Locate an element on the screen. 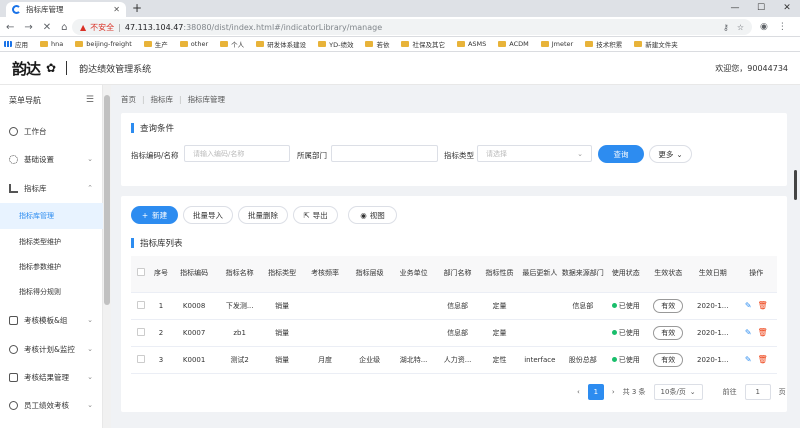  url-host: 47.113.104.47 is located at coordinates (154, 27).